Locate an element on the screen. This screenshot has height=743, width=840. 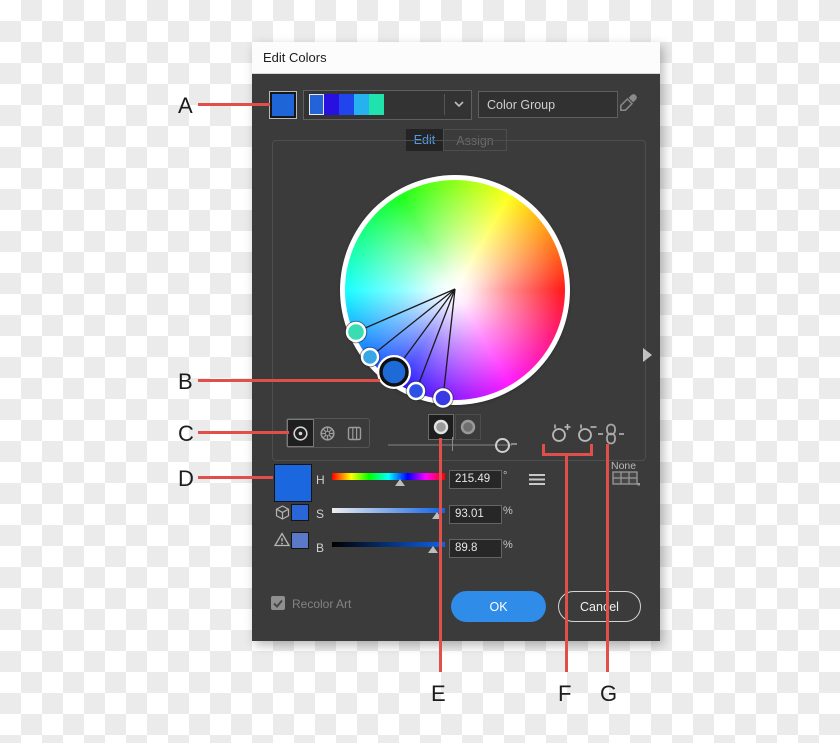
saturation-value-field: 93.01 is located at coordinates (475, 514).